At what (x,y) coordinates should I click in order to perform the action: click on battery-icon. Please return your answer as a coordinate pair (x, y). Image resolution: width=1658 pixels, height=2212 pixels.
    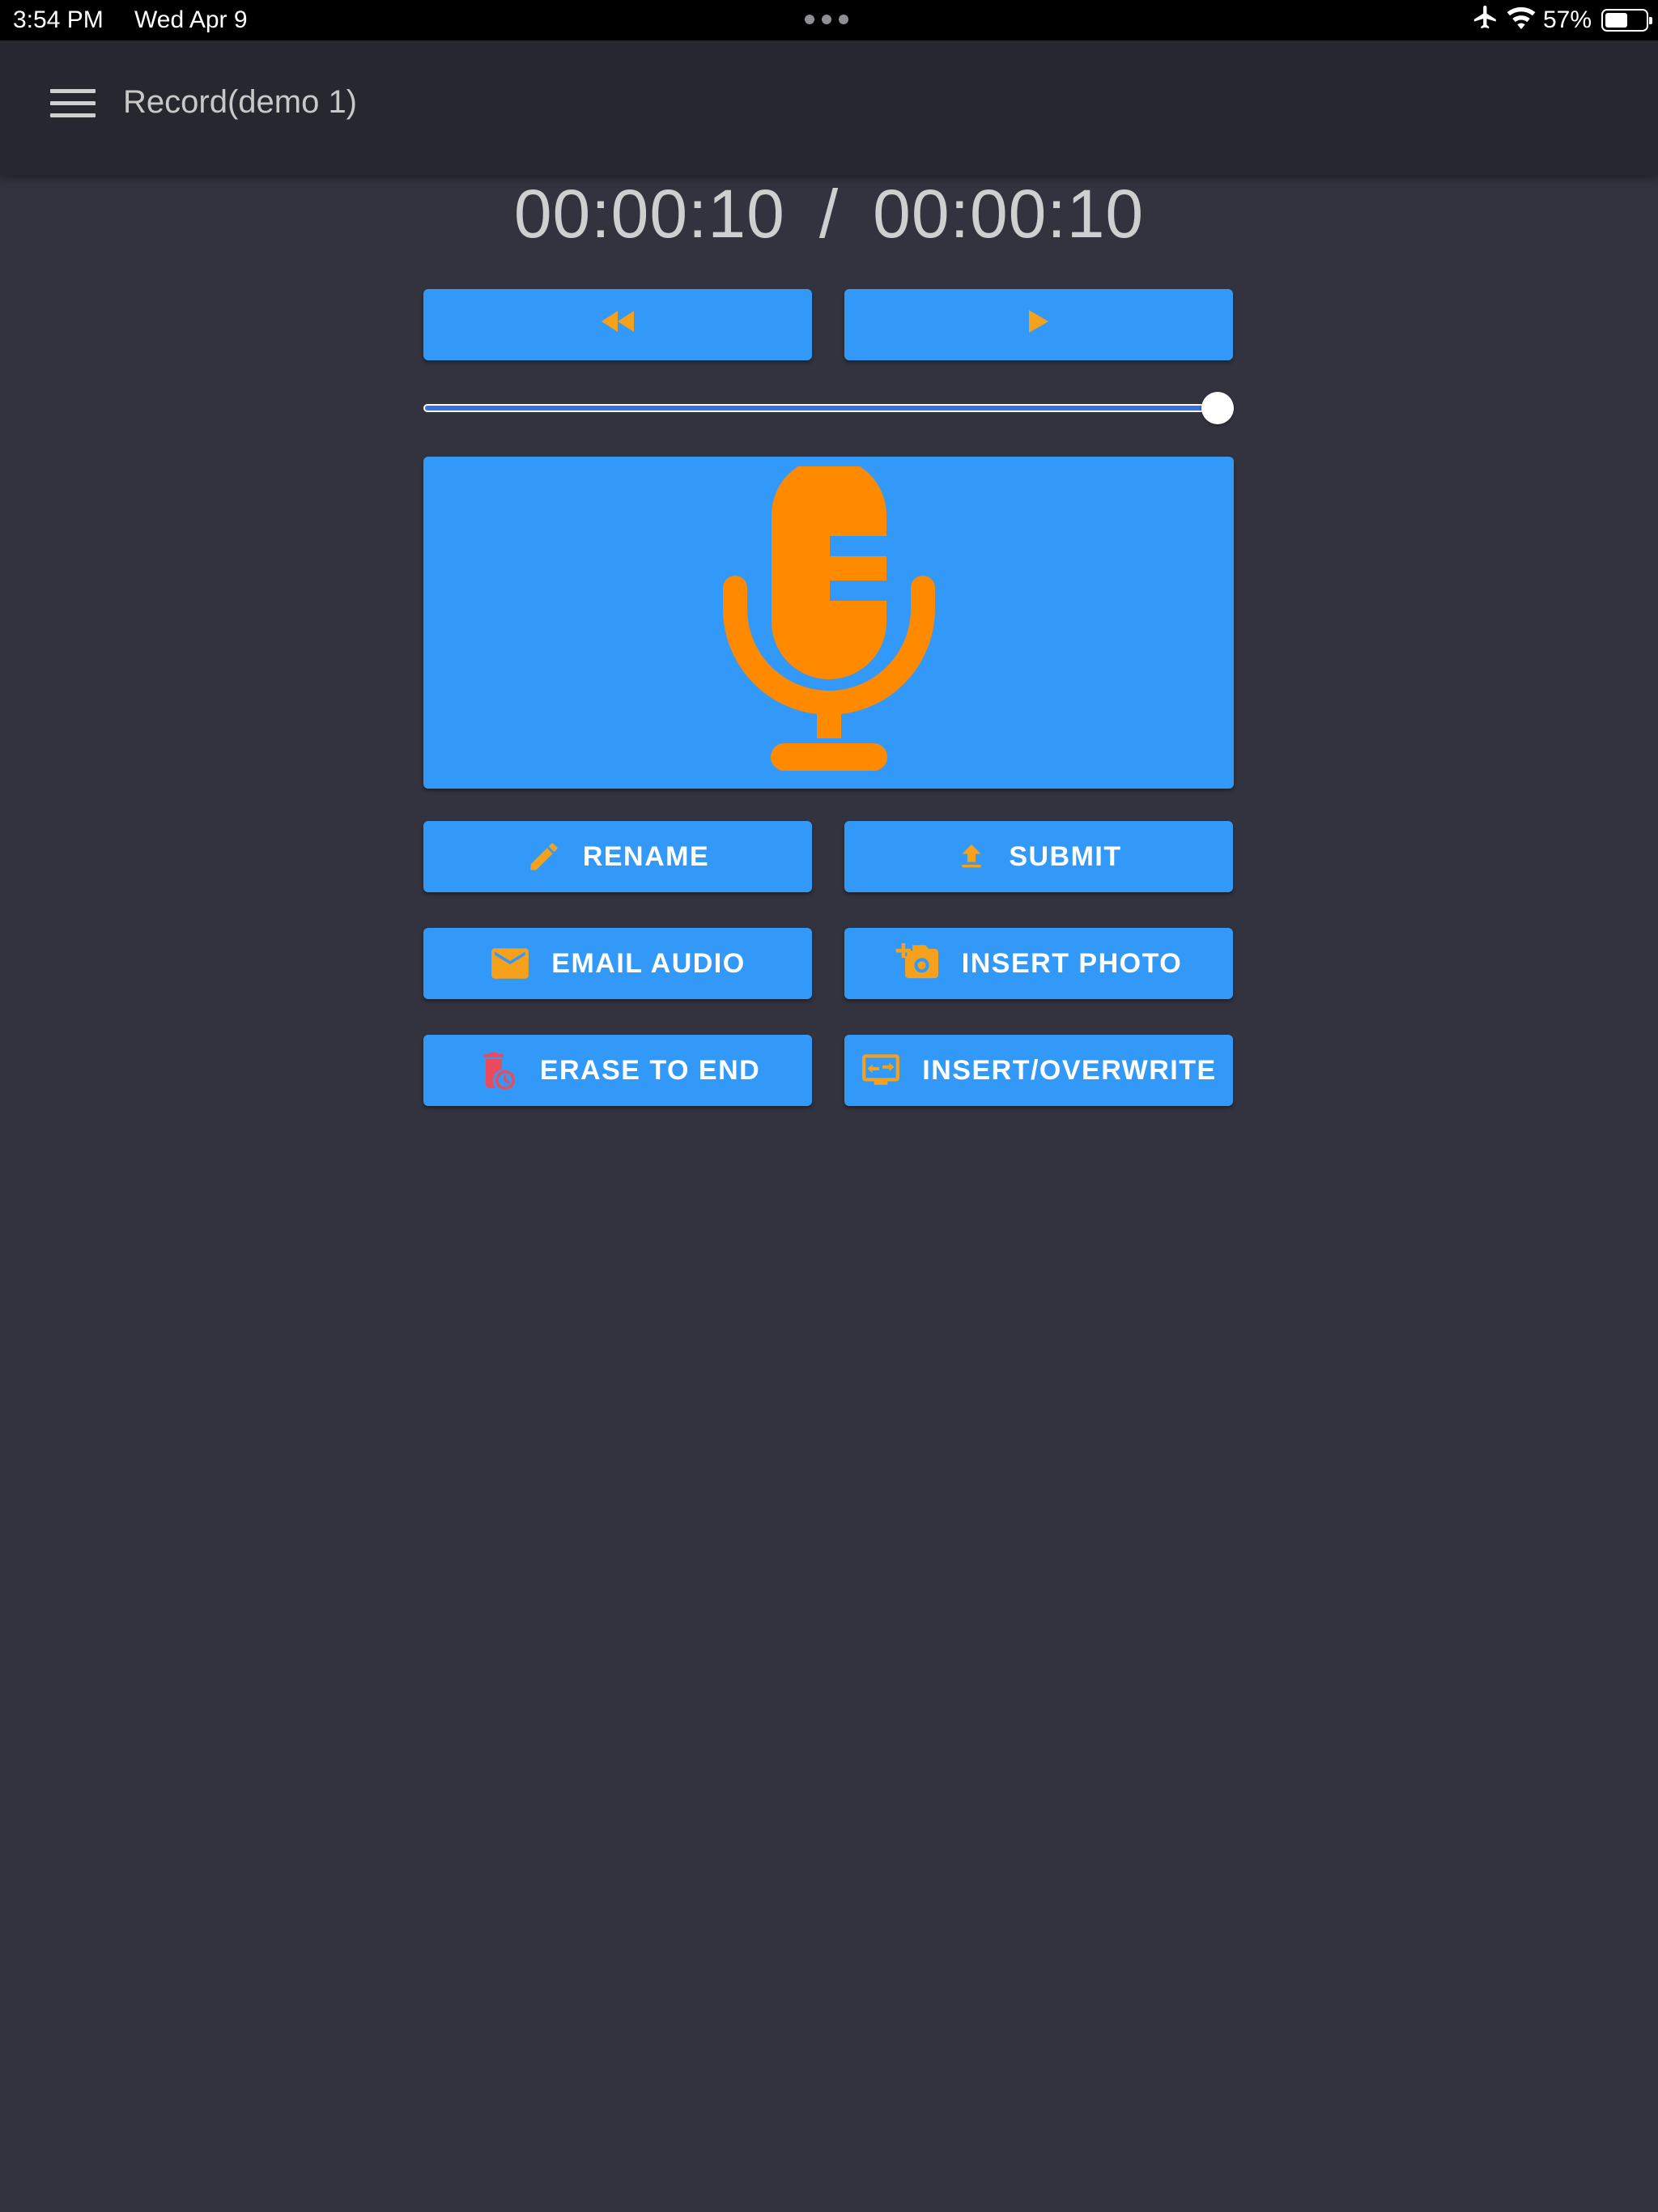
    Looking at the image, I should click on (1626, 21).